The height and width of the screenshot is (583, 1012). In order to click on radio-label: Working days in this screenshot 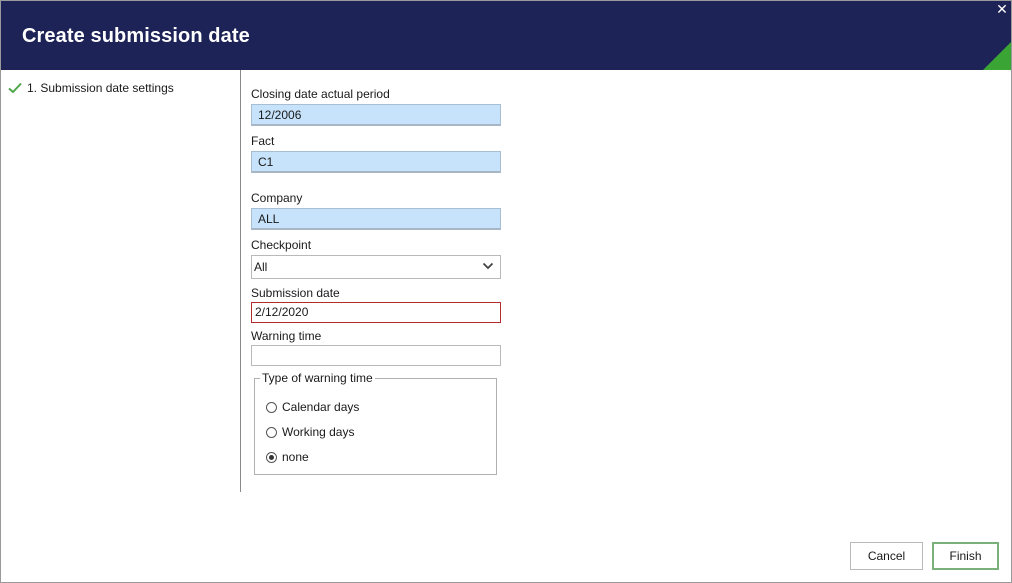, I will do `click(318, 432)`.